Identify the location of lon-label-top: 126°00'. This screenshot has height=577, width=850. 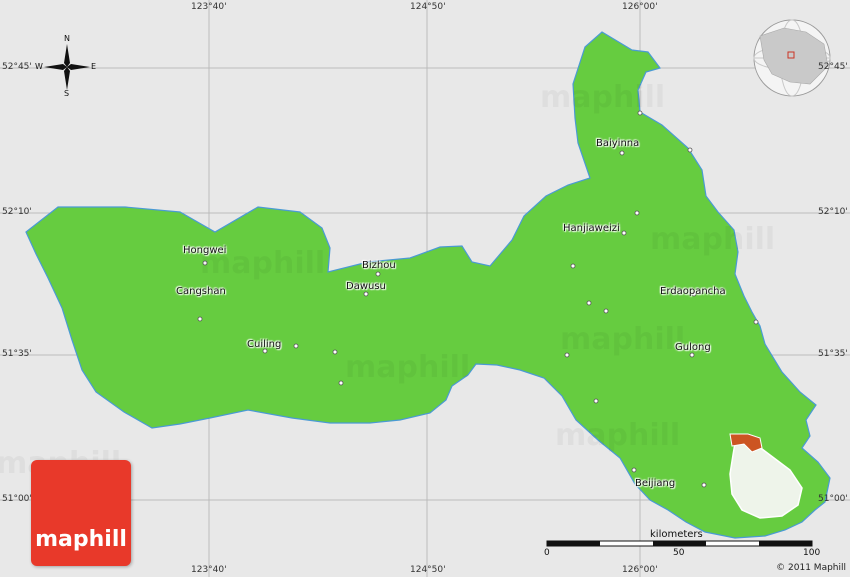
(640, 7).